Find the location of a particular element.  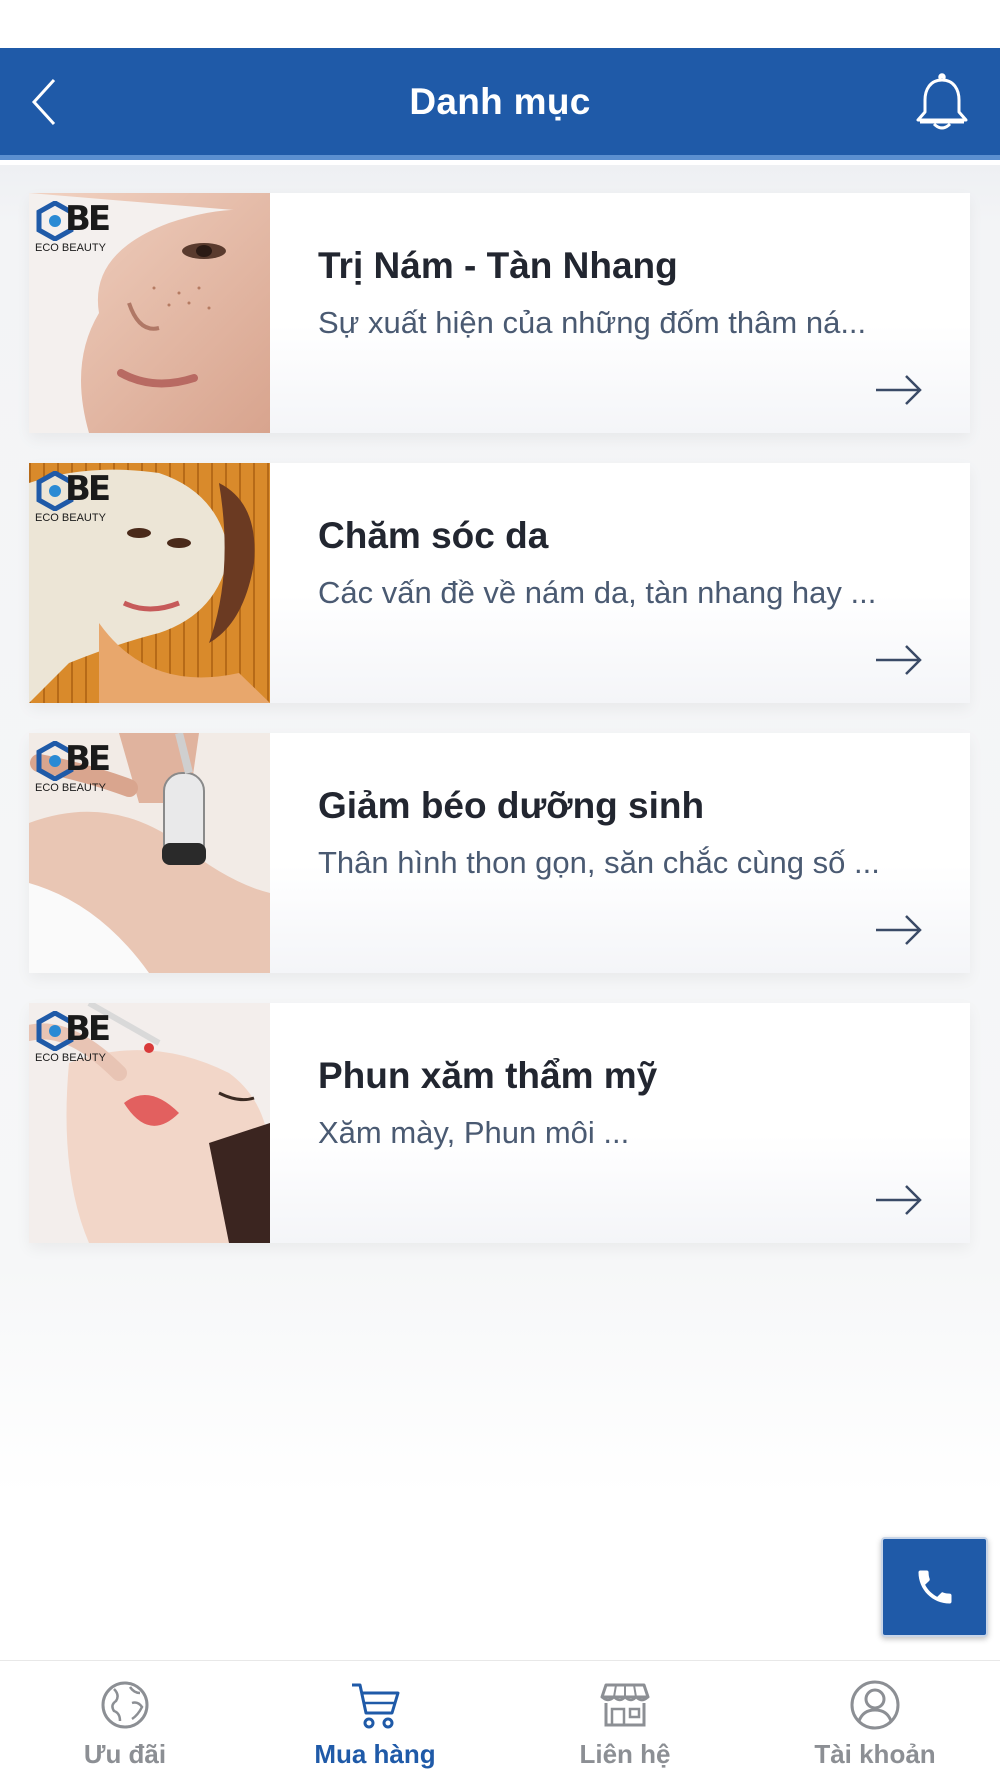

face-mask-photo: BE ECO BEAUTY is located at coordinates (149, 583).